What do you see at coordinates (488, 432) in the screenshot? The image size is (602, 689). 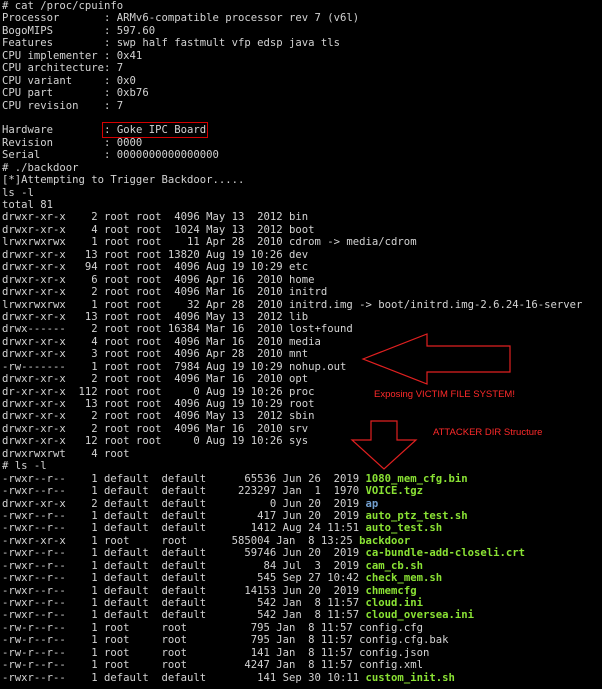 I see `attacker-dir-annotation: ATTACKER DIR Structure` at bounding box center [488, 432].